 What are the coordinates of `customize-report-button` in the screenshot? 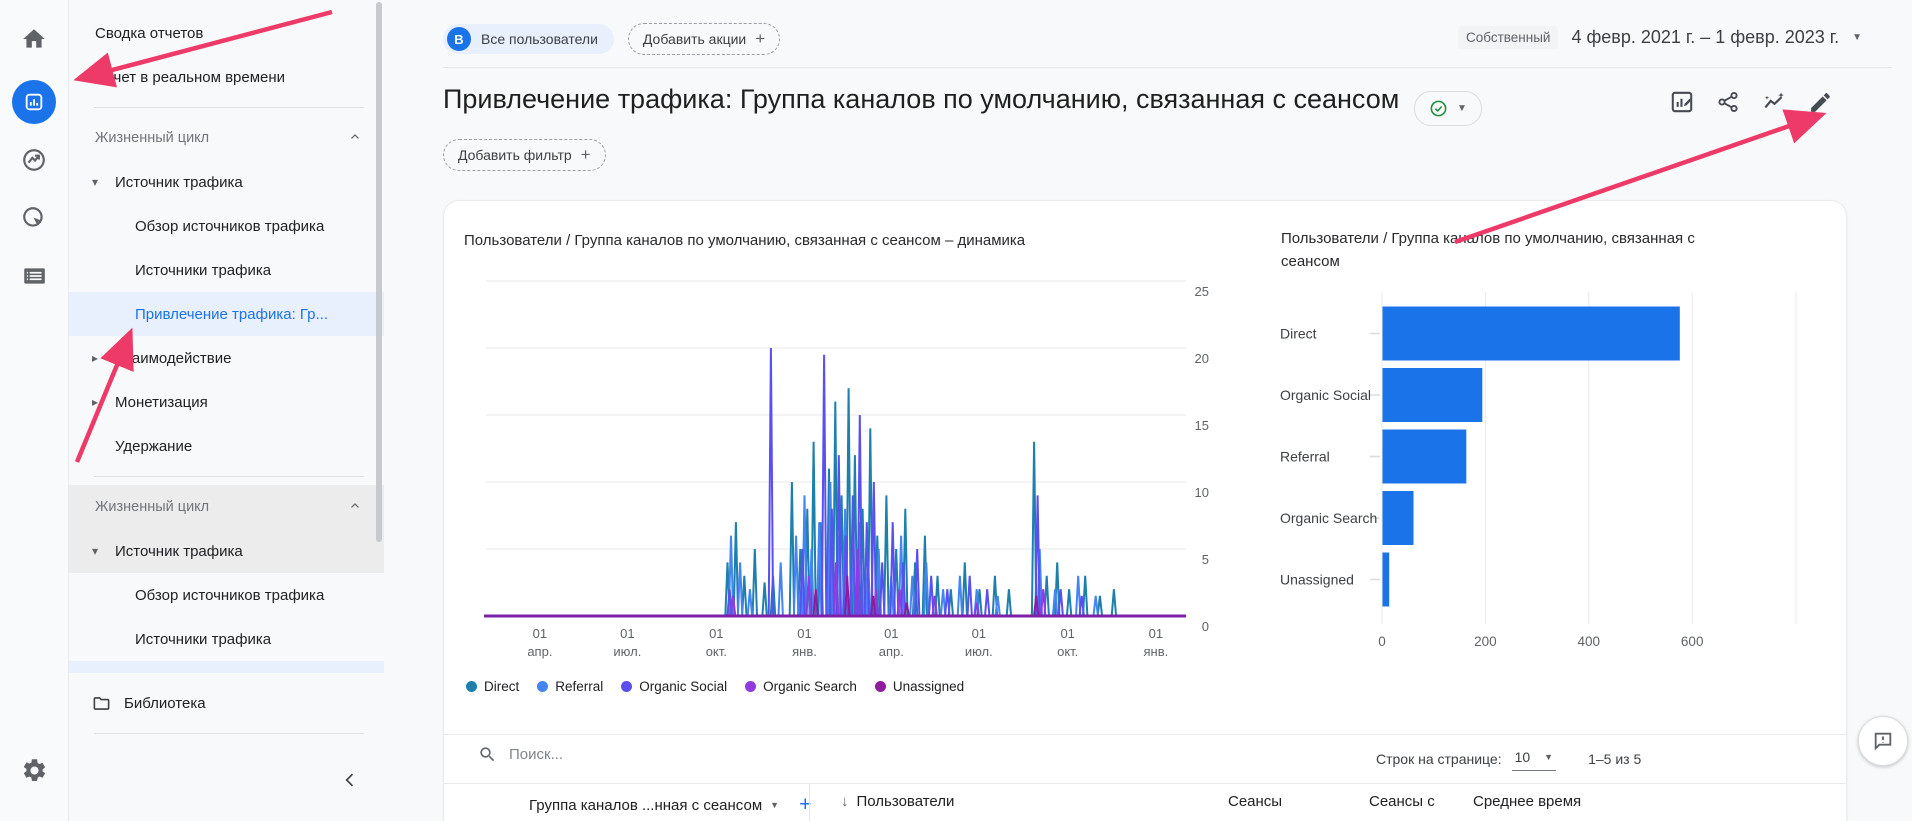 It's located at (1682, 102).